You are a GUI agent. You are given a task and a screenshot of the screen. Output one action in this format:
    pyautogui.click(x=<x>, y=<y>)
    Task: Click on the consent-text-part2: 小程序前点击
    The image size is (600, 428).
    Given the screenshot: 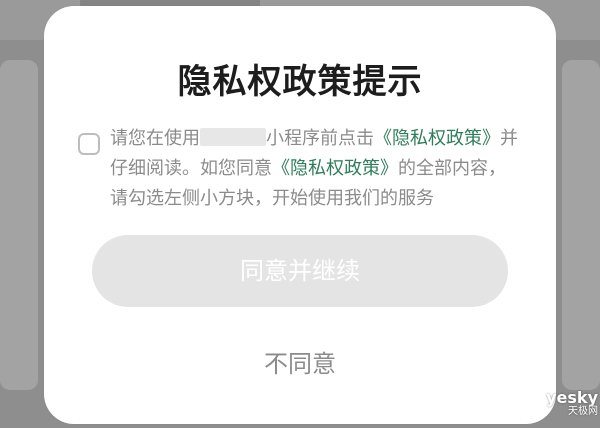 What is the action you would take?
    pyautogui.click(x=320, y=138)
    